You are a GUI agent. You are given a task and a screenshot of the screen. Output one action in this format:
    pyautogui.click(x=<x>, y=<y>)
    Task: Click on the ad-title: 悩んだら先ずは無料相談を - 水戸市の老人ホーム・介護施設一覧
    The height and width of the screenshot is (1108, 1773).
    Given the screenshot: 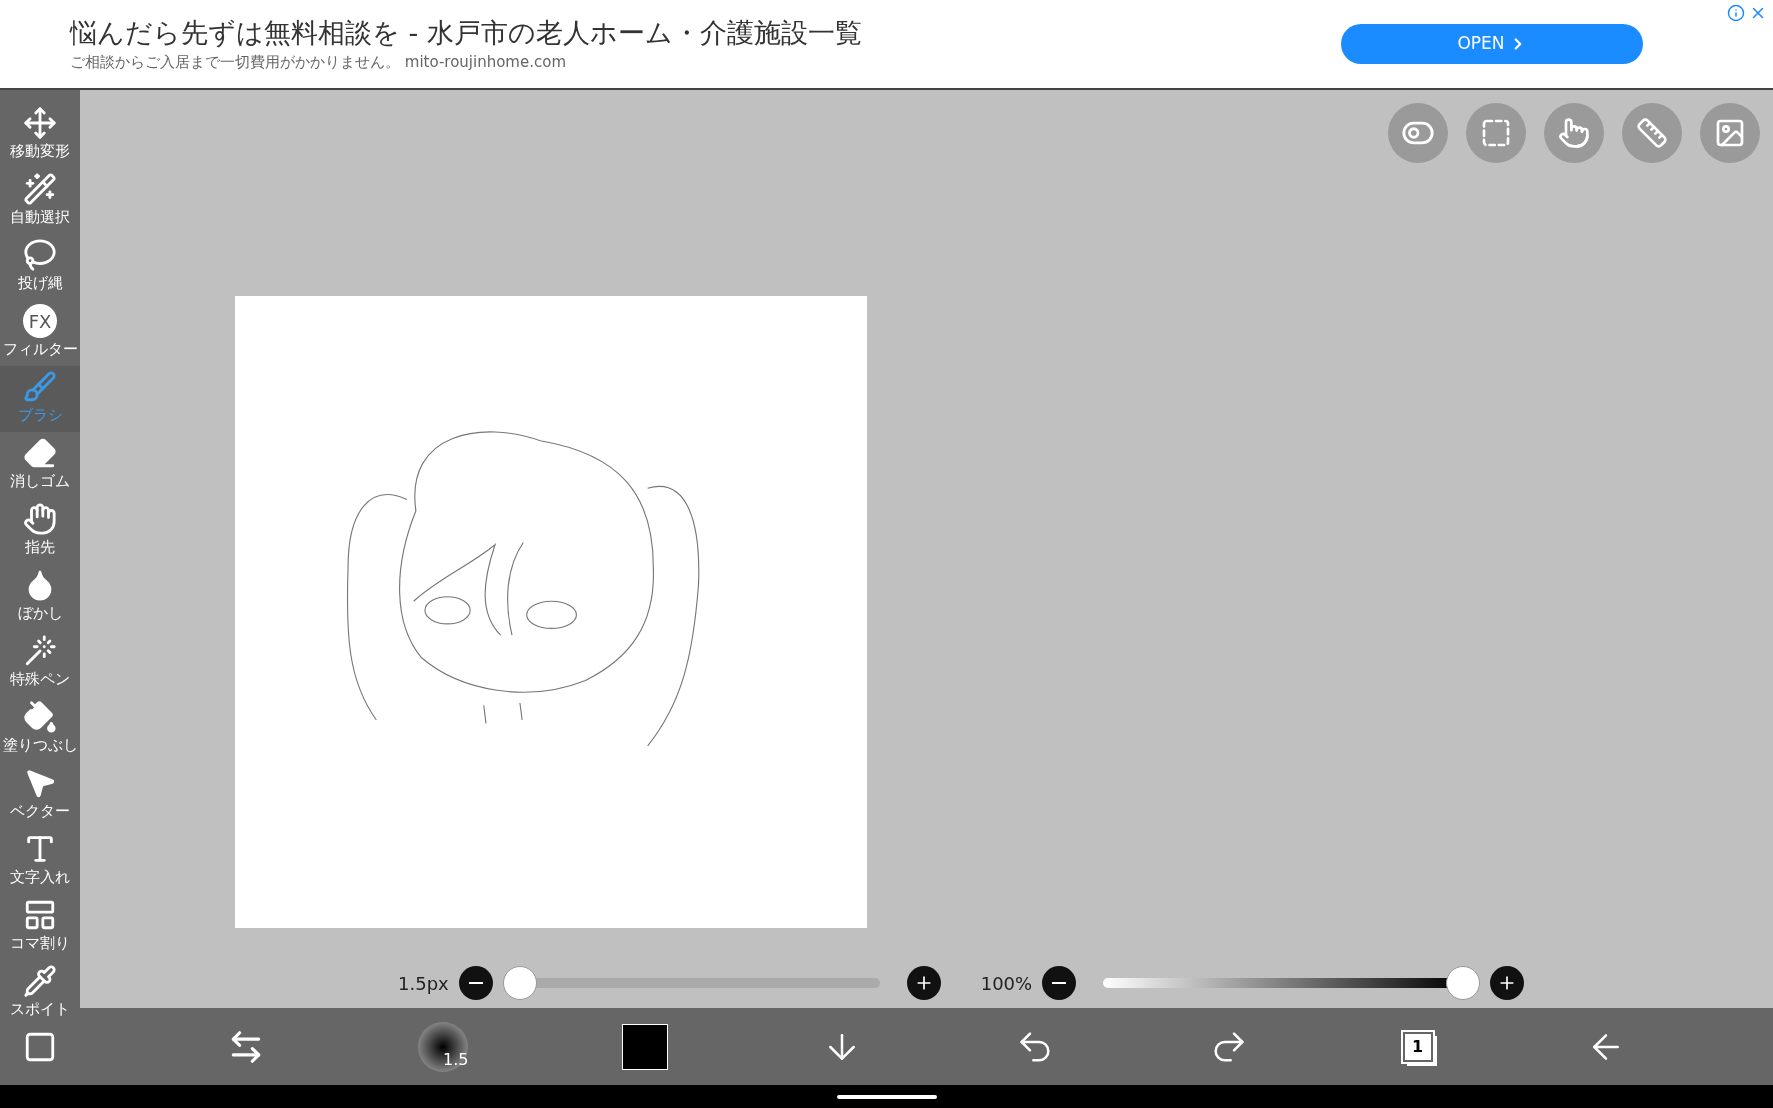 What is the action you would take?
    pyautogui.click(x=705, y=32)
    